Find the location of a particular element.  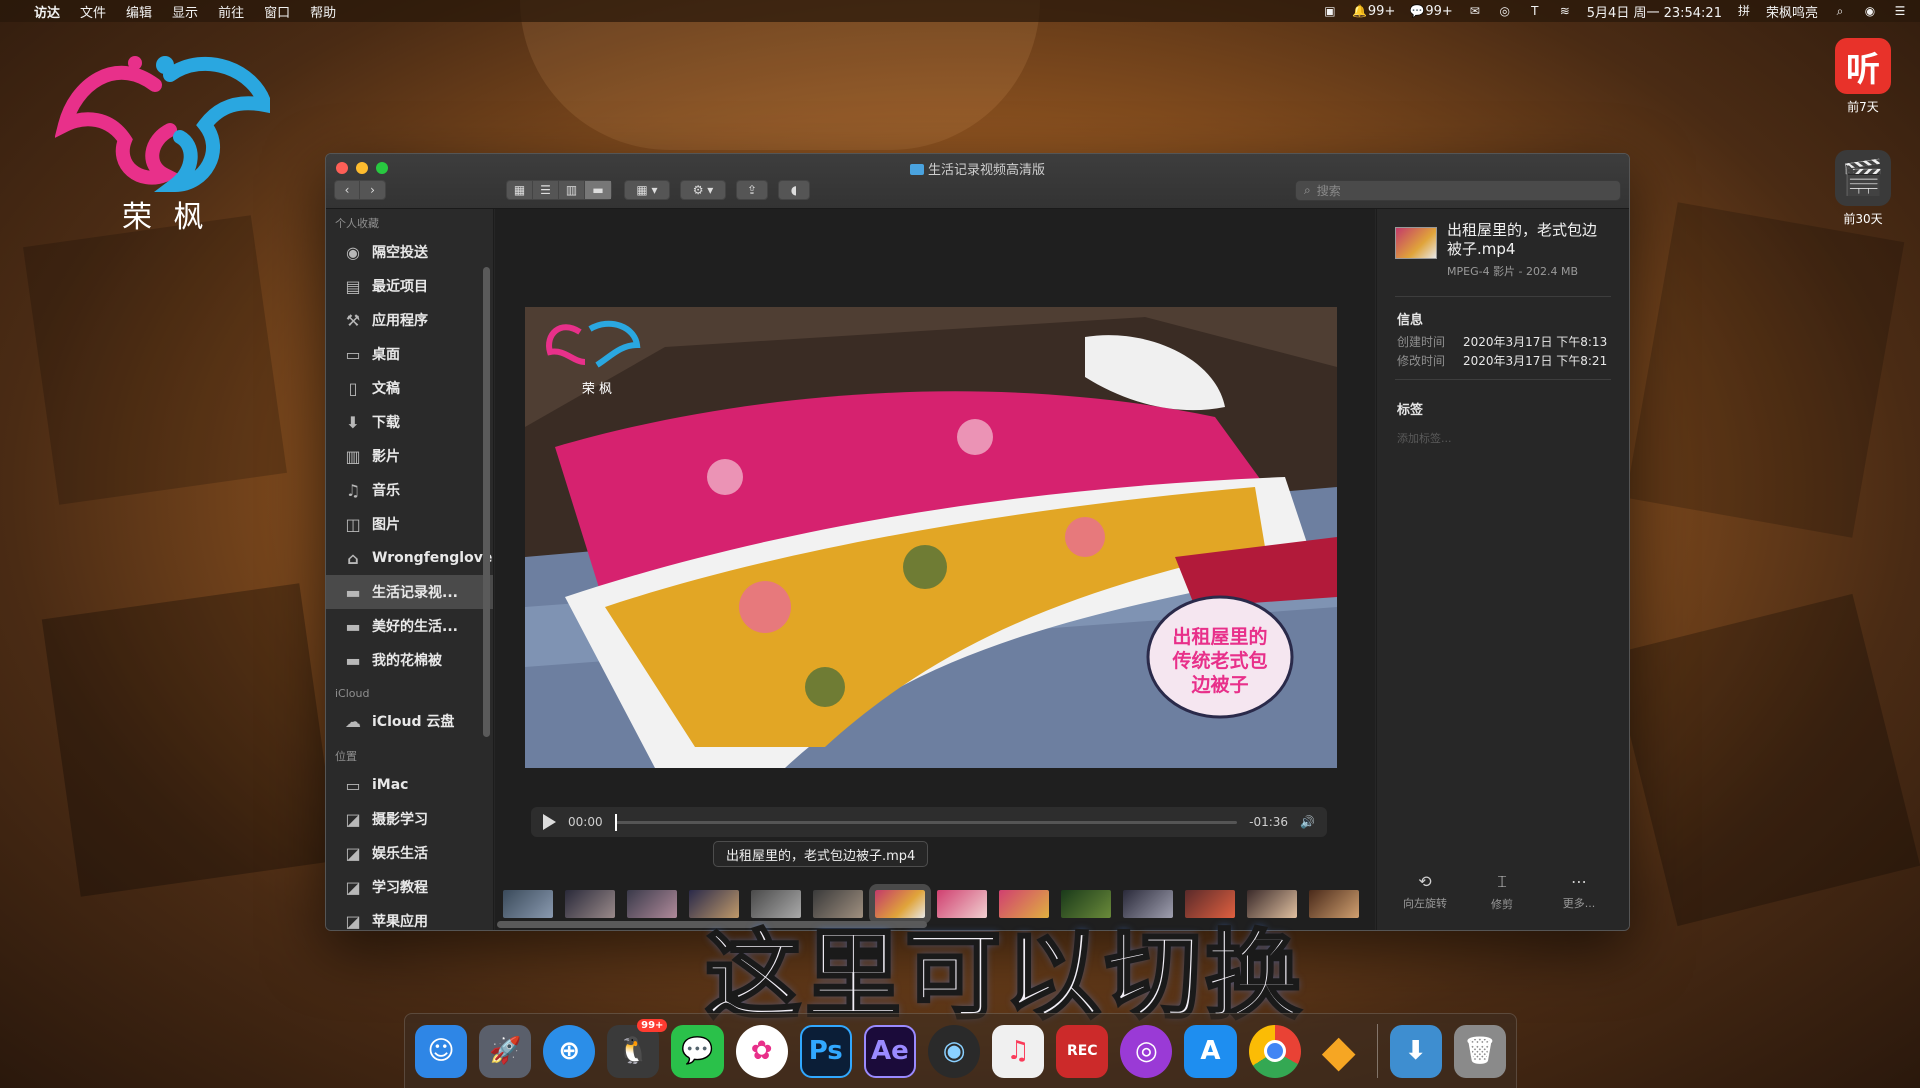

sidebar-item-tutorials: ◪ 学习教程 is located at coordinates (409, 887).